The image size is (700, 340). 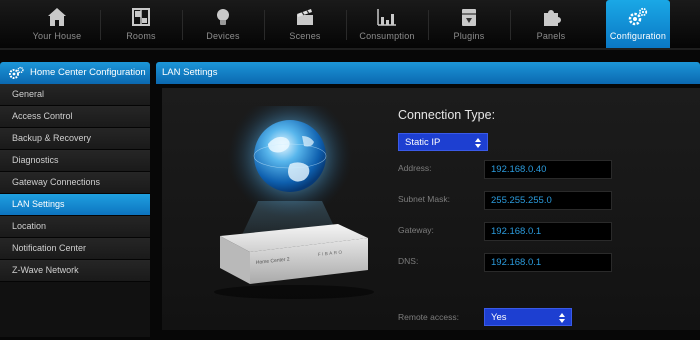 What do you see at coordinates (294, 202) in the screenshot?
I see `home-center-globe-image: Home Center 2 FIBARO` at bounding box center [294, 202].